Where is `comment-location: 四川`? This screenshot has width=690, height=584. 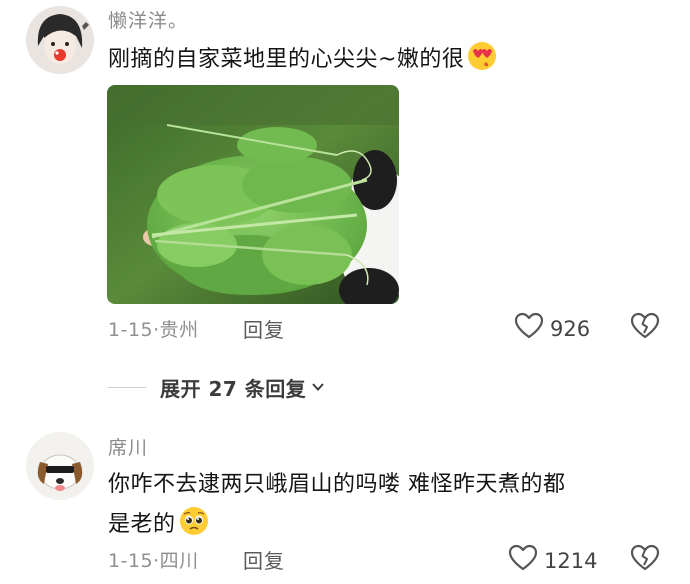 comment-location: 四川 is located at coordinates (179, 561).